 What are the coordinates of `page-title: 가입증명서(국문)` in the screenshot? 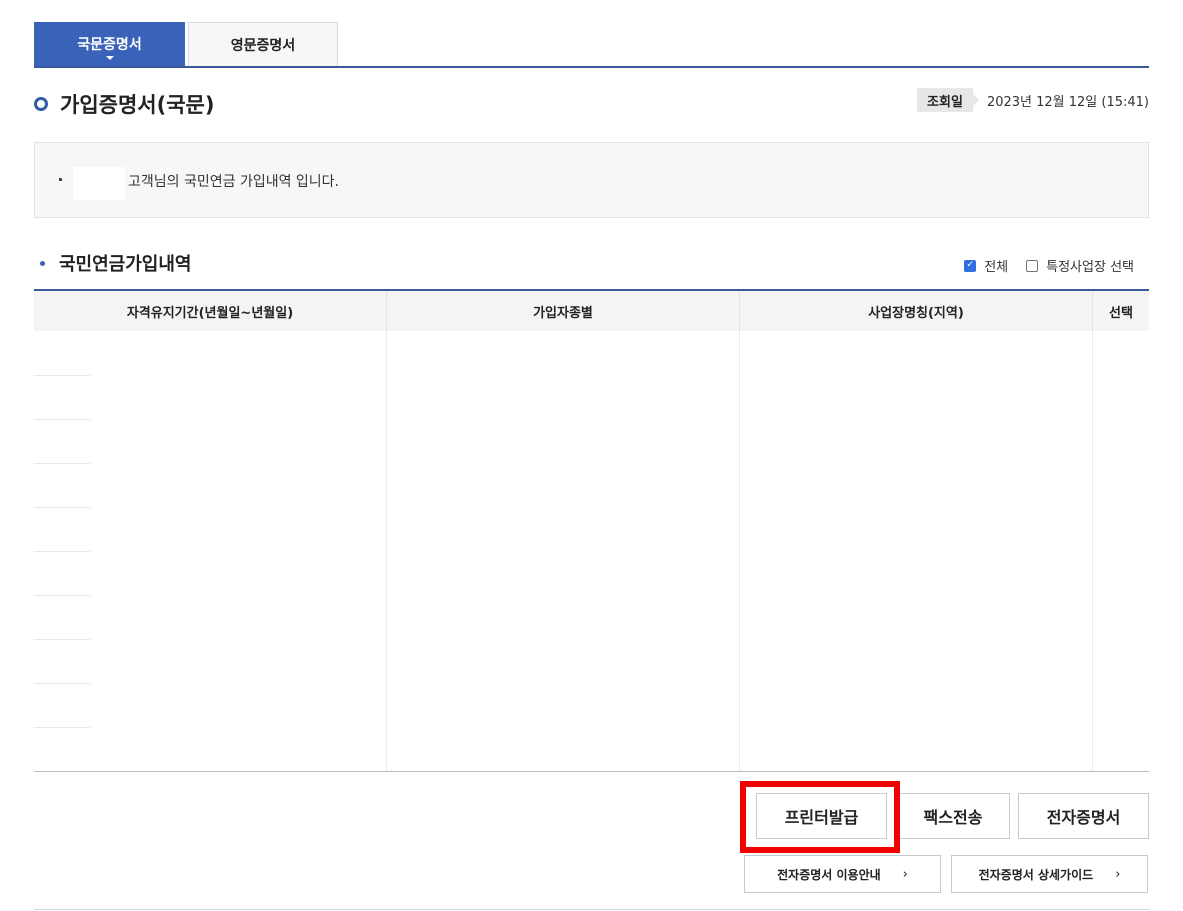 It's located at (137, 105).